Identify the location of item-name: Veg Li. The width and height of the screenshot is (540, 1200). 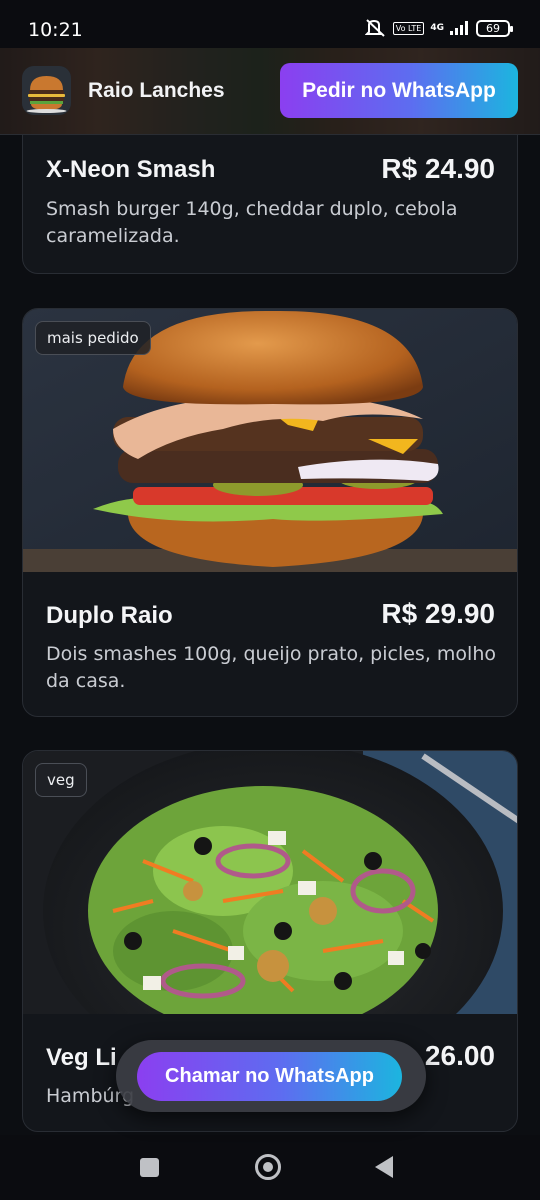
(81, 1057).